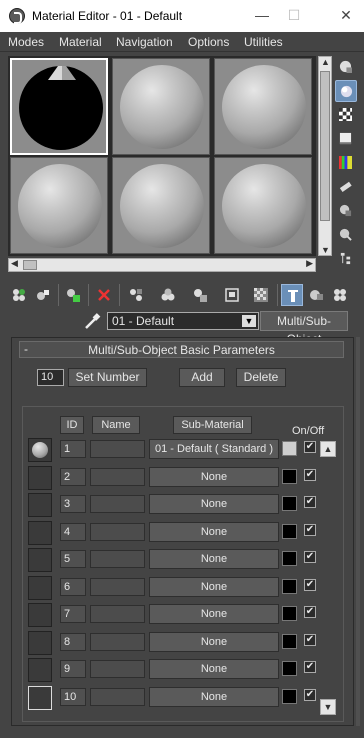  I want to click on table-scroll-down-icon: ▼, so click(328, 707).